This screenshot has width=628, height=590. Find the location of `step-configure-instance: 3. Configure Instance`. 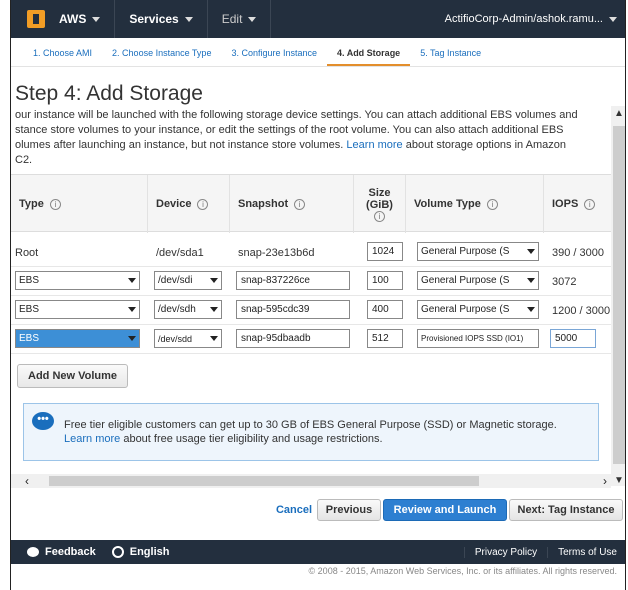

step-configure-instance: 3. Configure Instance is located at coordinates (274, 55).